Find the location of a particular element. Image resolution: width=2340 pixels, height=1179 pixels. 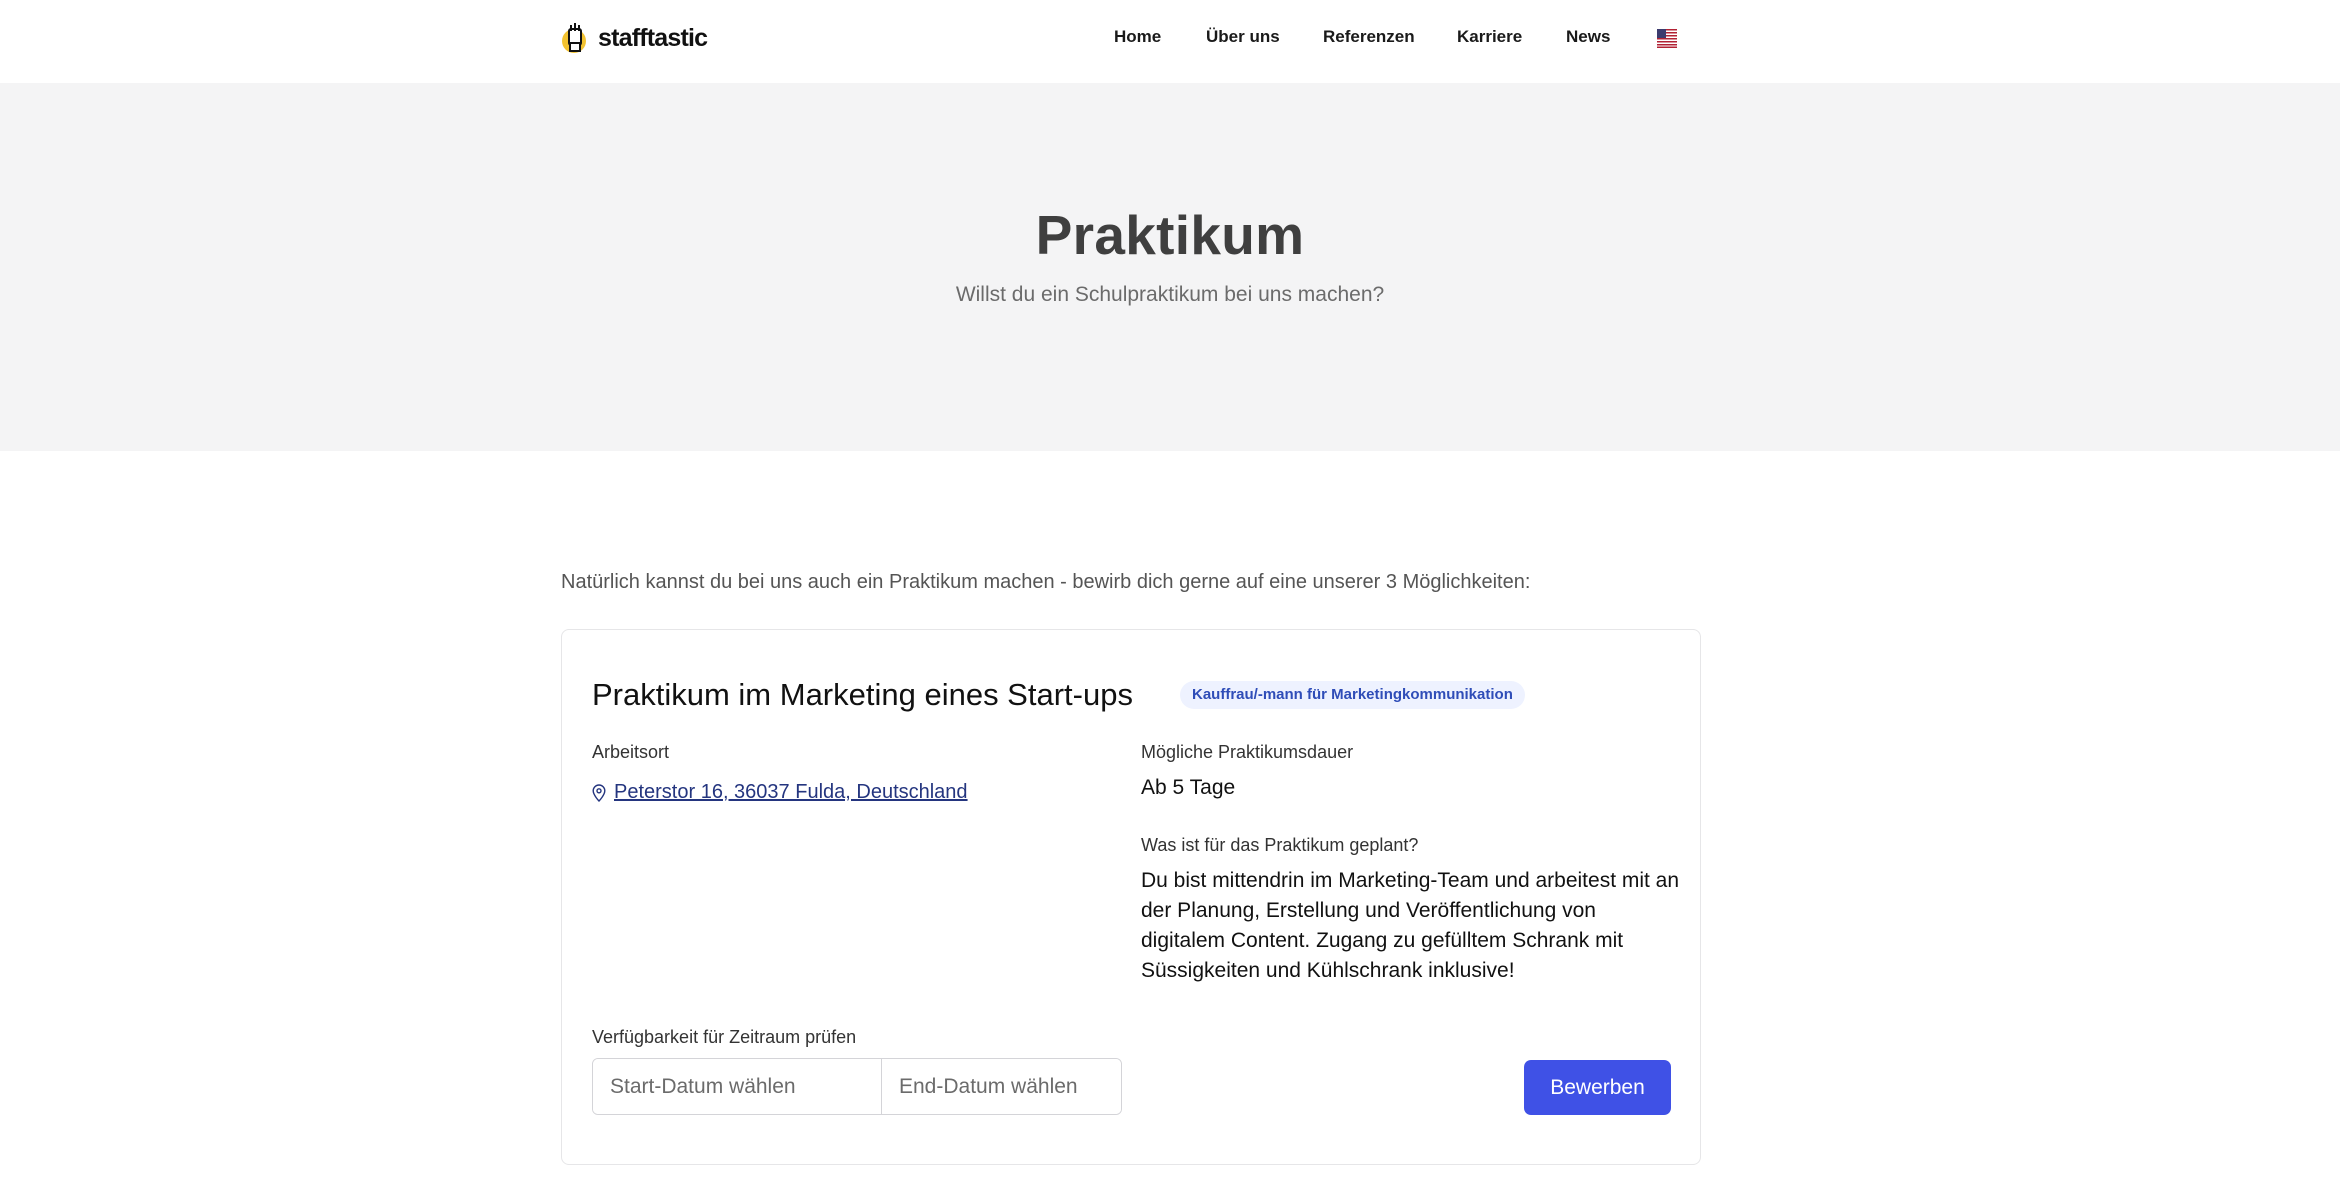

plan-label: Was ist für das Praktikum geplant? is located at coordinates (1280, 845).